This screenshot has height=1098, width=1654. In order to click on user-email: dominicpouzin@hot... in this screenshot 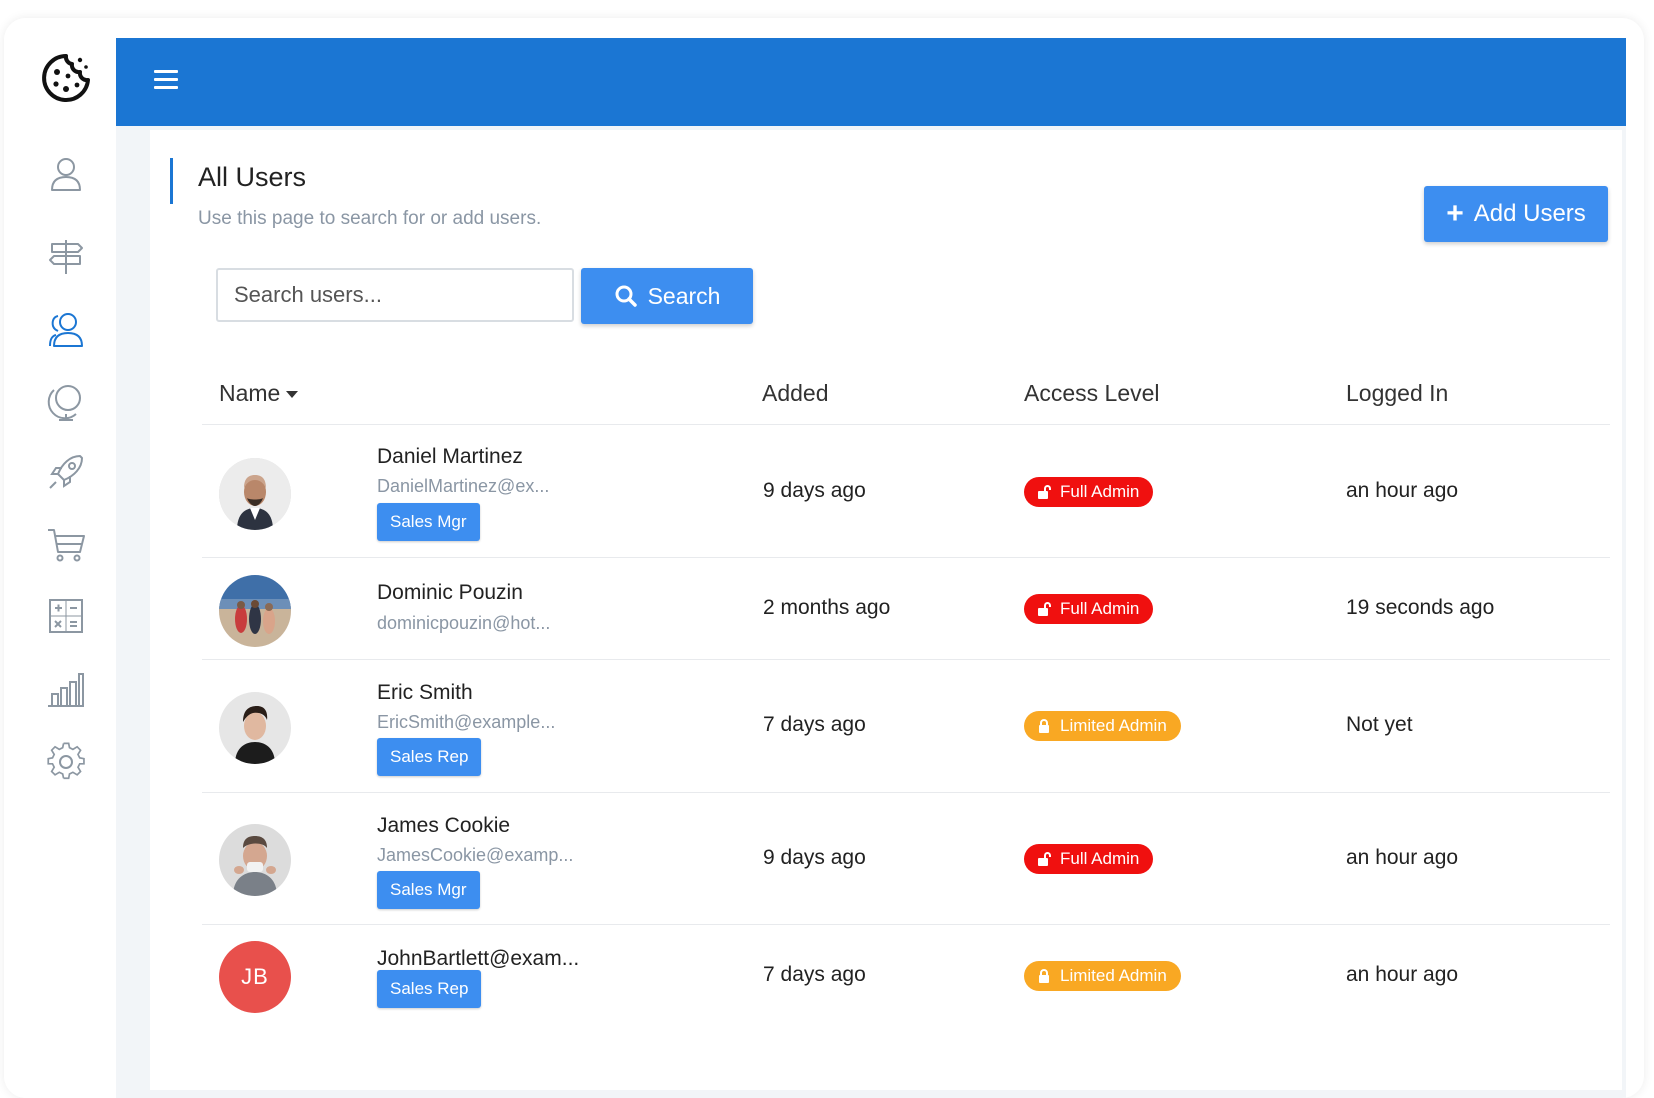, I will do `click(464, 623)`.